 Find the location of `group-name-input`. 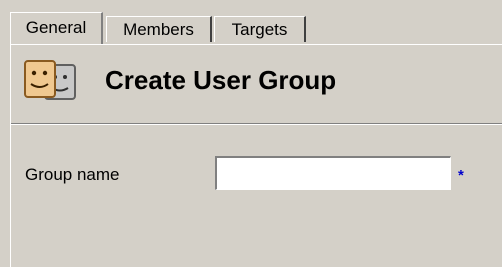

group-name-input is located at coordinates (333, 173).